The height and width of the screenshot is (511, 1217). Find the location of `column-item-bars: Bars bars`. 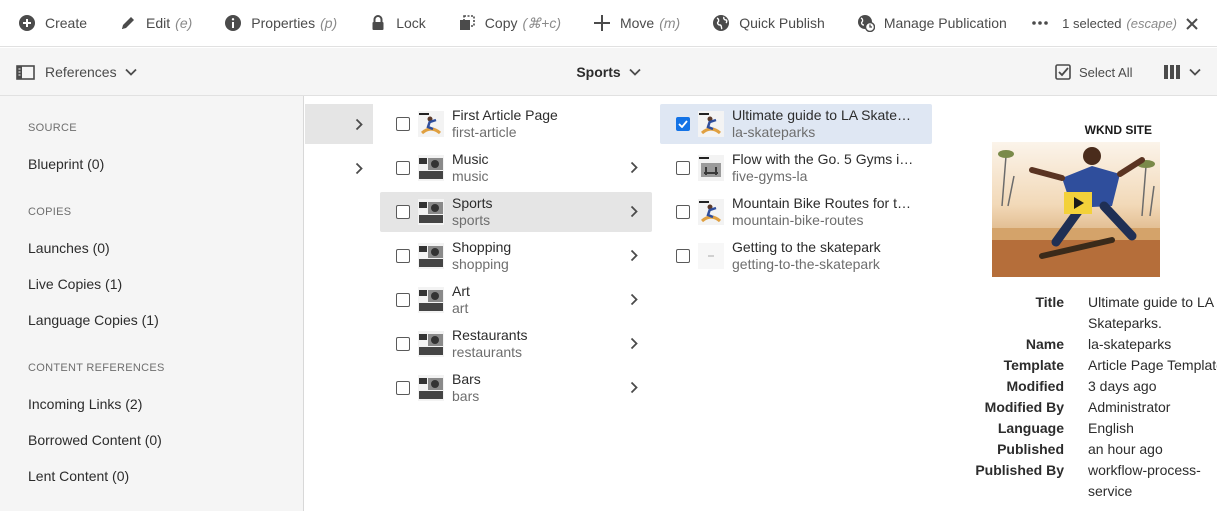

column-item-bars: Bars bars is located at coordinates (516, 388).